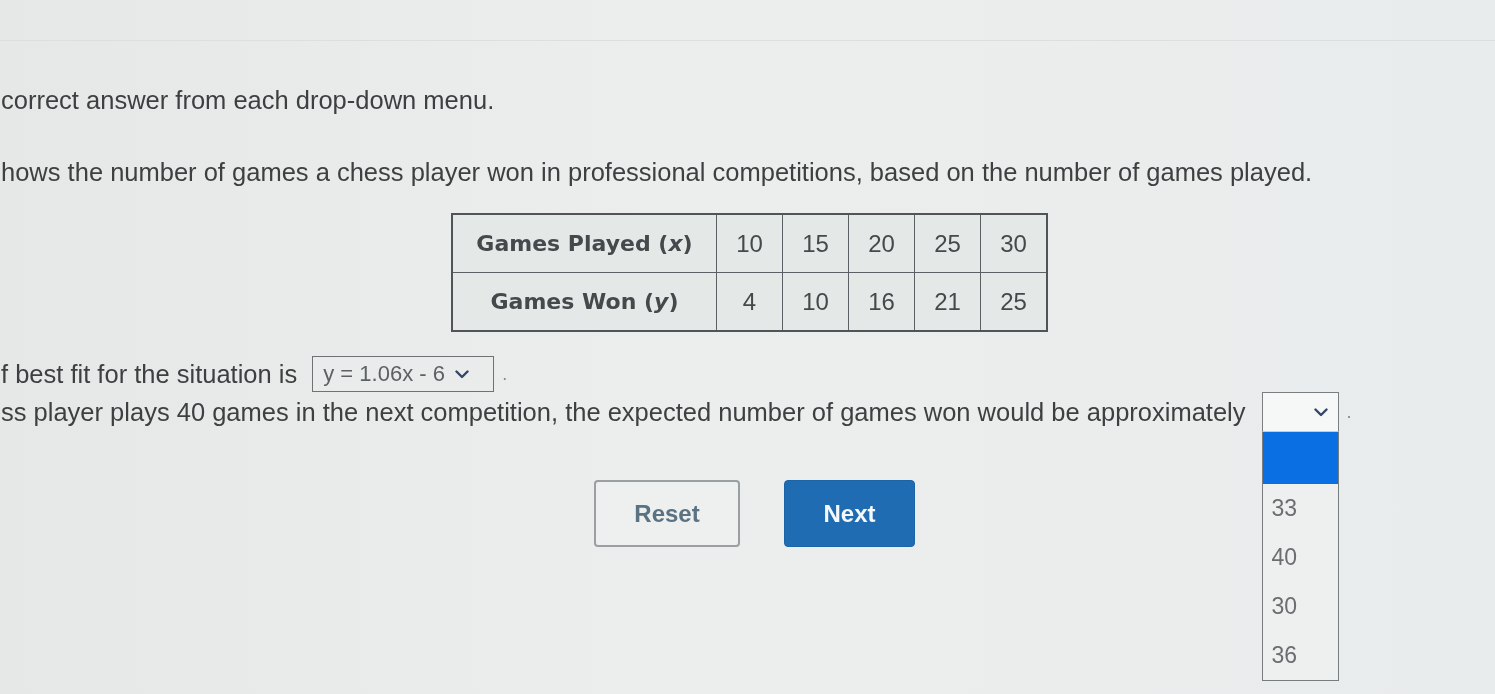 This screenshot has width=1495, height=694. I want to click on instruction-text: correct answer from each drop-down menu., so click(247, 100).